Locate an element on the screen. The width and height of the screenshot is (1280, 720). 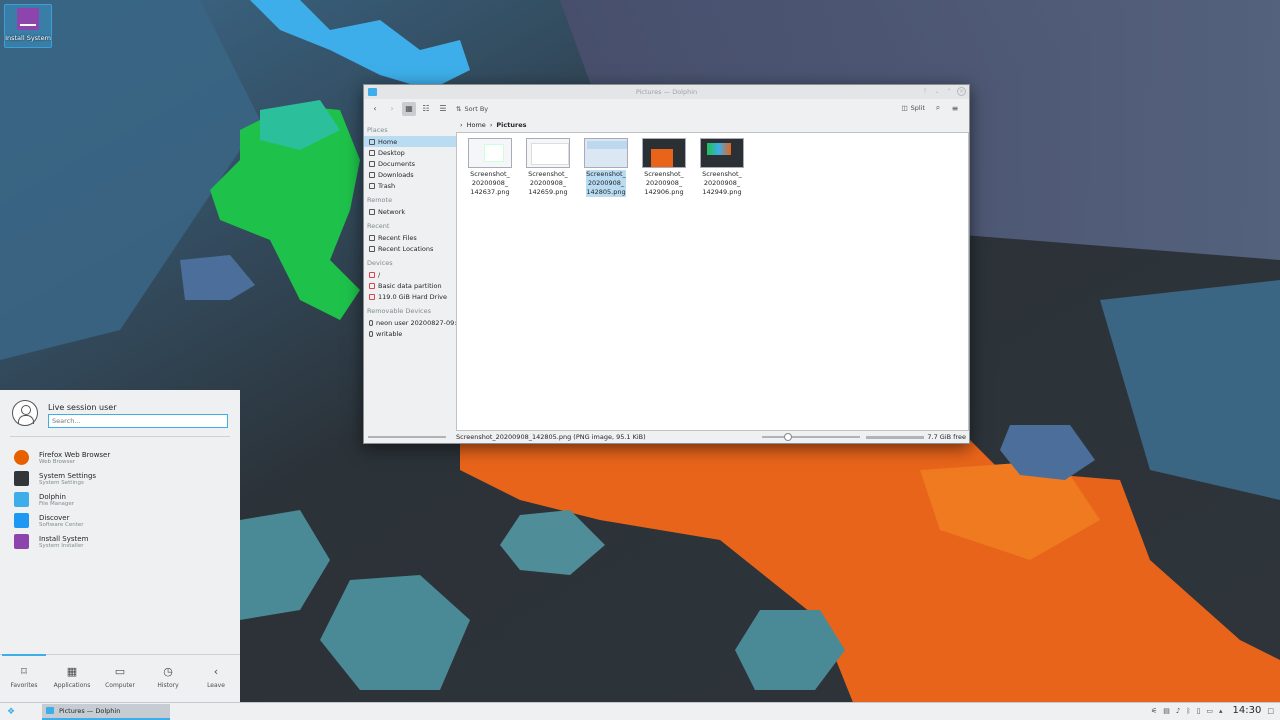
launcher-tab: ▭ Computer is located at coordinates (120, 678).